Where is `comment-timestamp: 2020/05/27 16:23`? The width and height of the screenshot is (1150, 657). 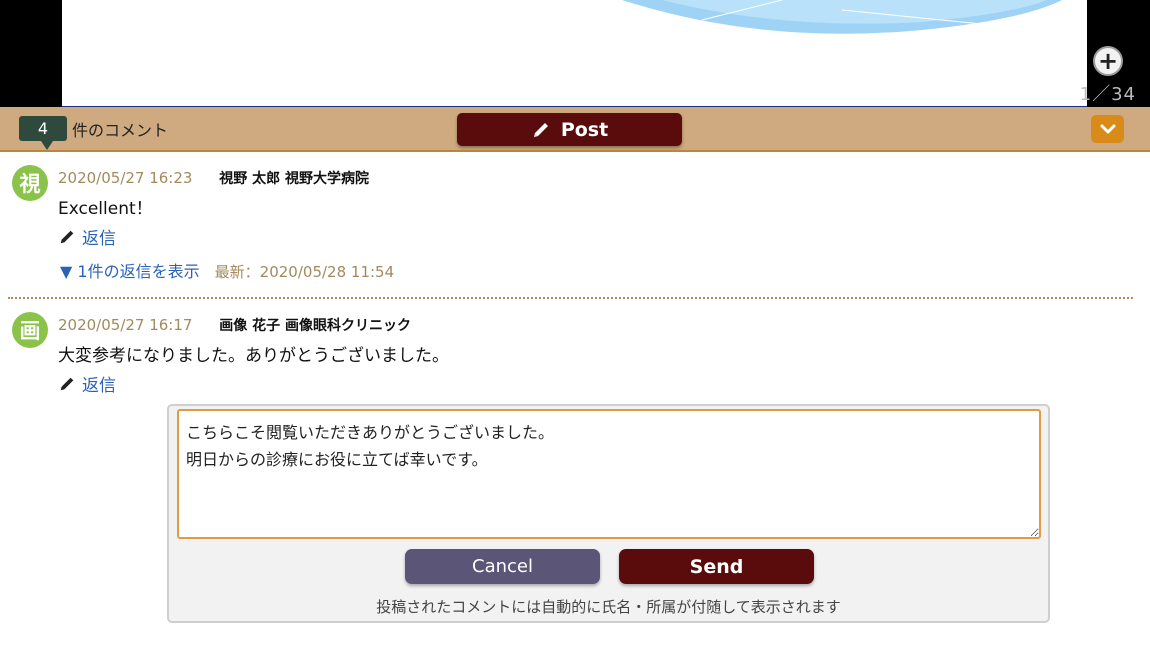 comment-timestamp: 2020/05/27 16:23 is located at coordinates (125, 178).